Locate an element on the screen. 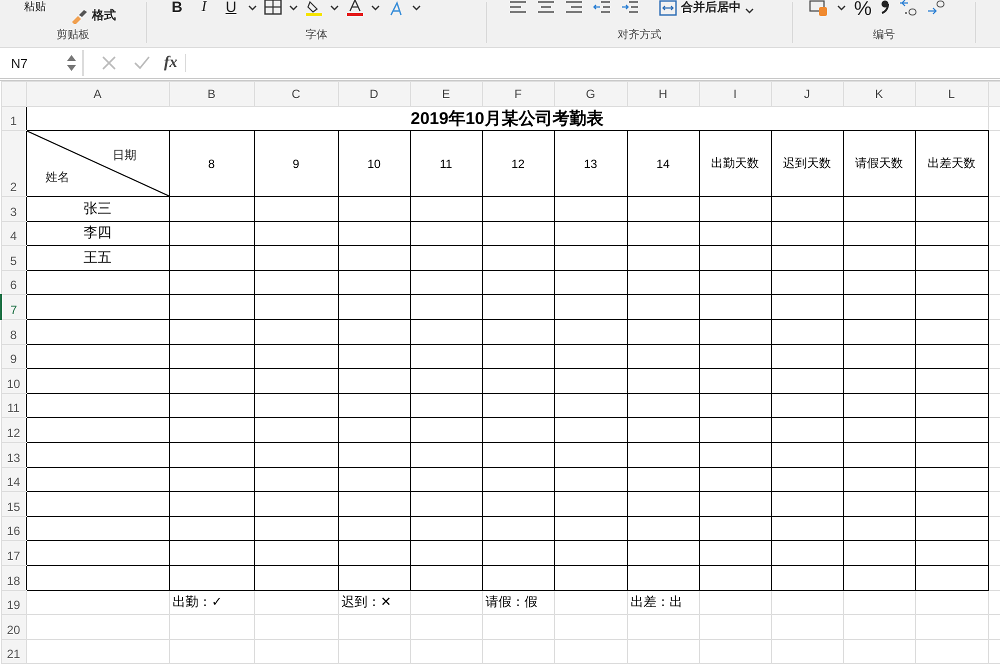  group-label: 编号 is located at coordinates (884, 35).